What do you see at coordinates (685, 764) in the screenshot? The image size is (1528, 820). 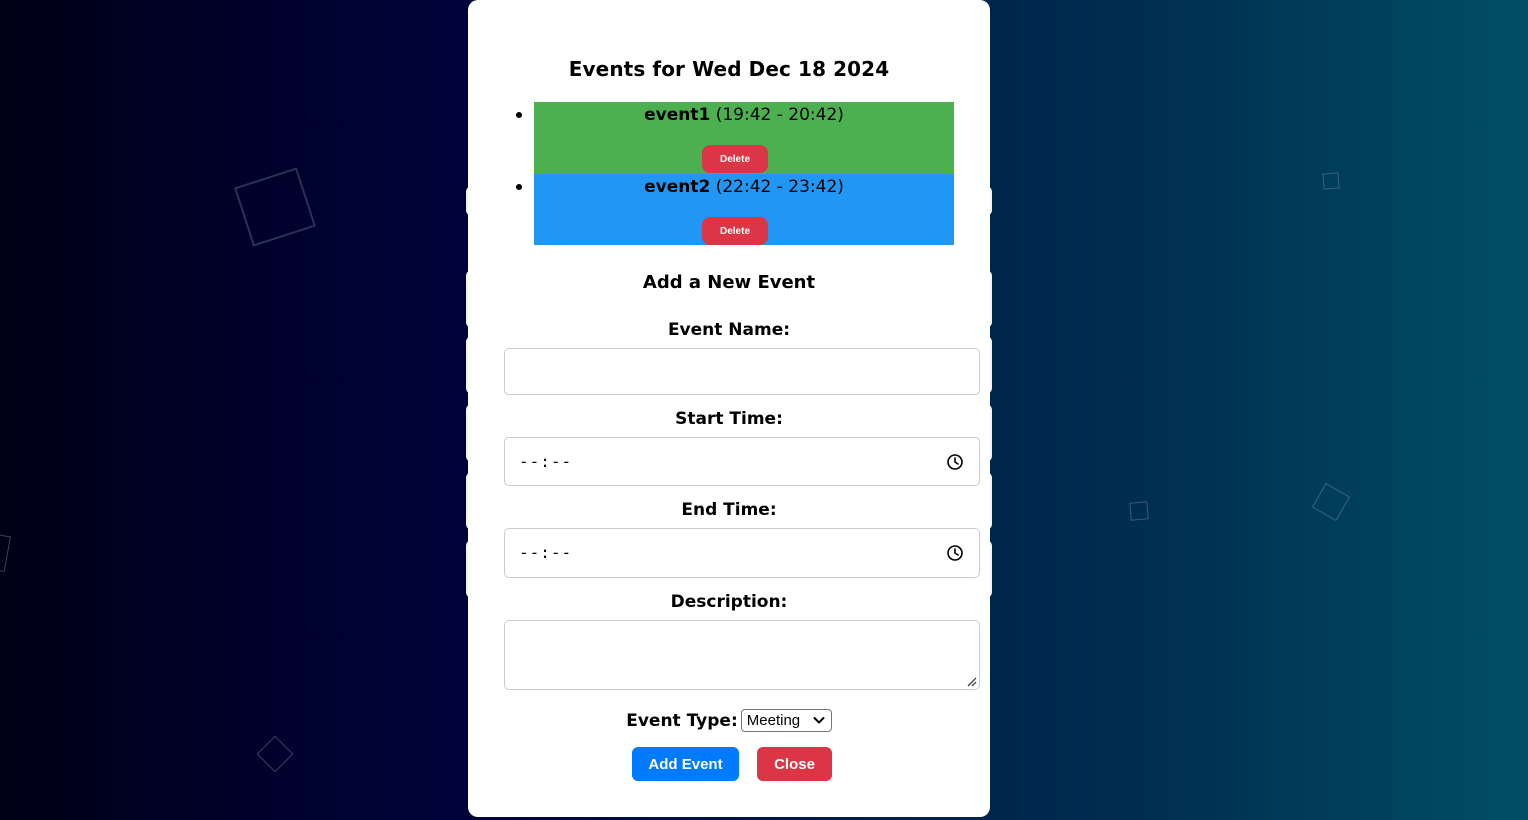 I see `add-event-button: Add Event` at bounding box center [685, 764].